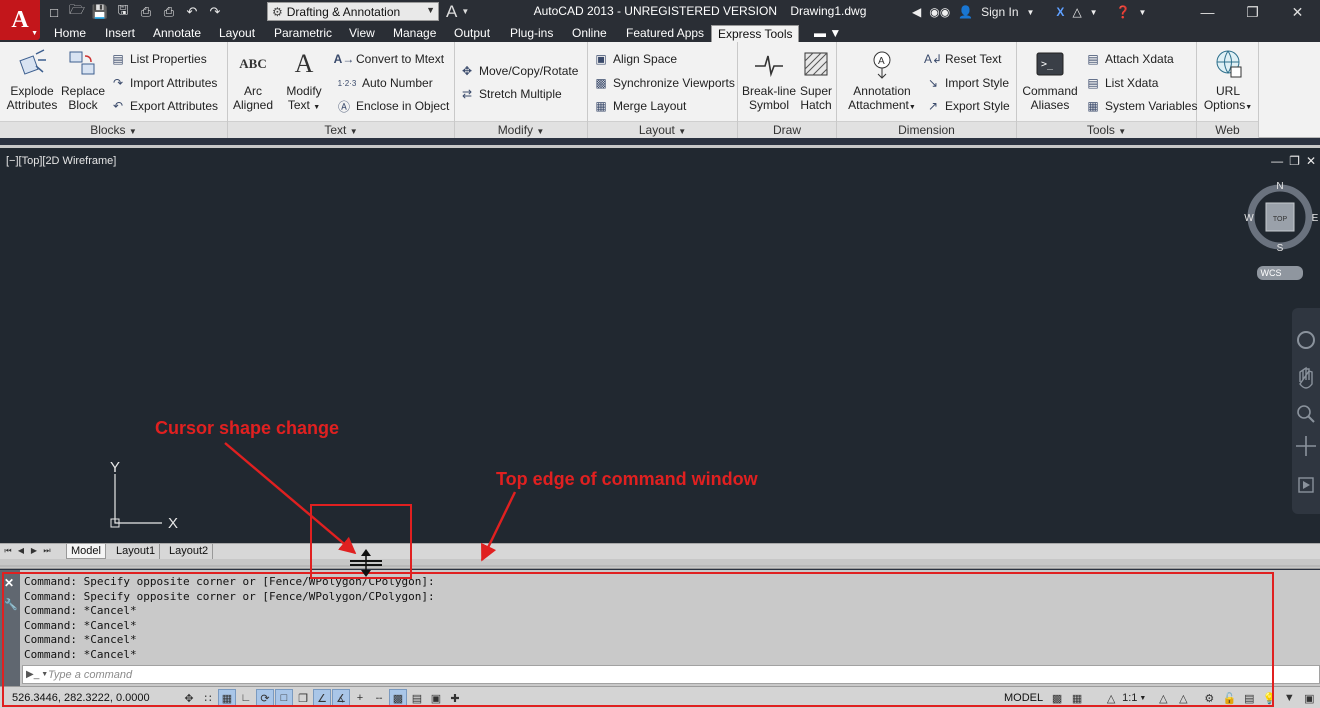  What do you see at coordinates (1289, 698) in the screenshot?
I see `application-status-menu-icon: ▼` at bounding box center [1289, 698].